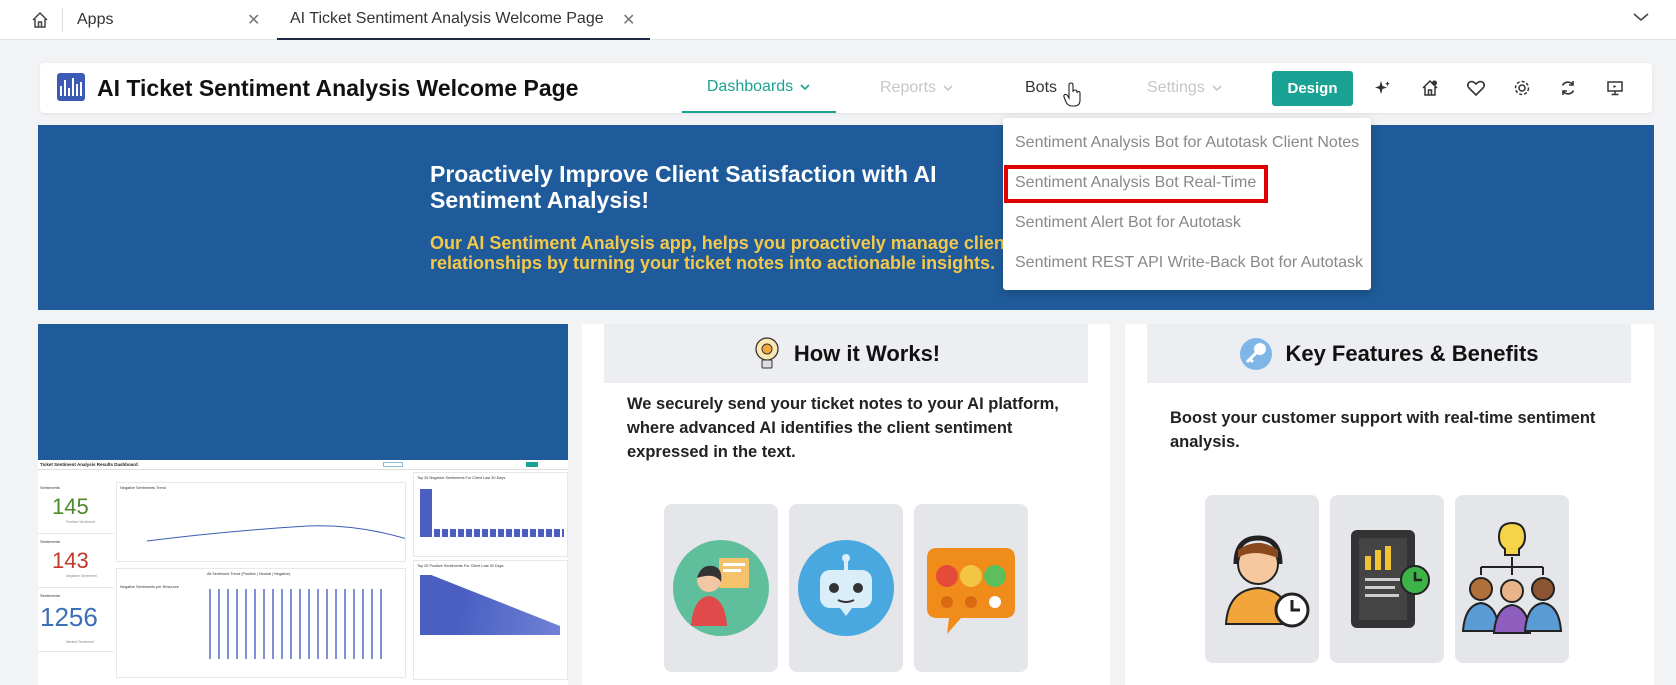 Image resolution: width=1676 pixels, height=685 pixels. What do you see at coordinates (95, 19) in the screenshot?
I see `tab-apps-label: Apps` at bounding box center [95, 19].